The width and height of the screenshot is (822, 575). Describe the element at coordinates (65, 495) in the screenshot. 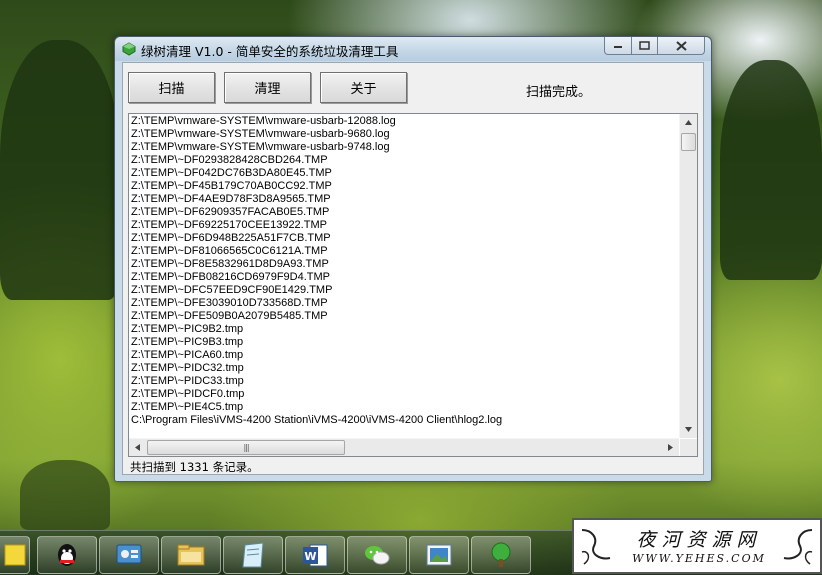

I see `wallpaper-tree-bottom` at that location.